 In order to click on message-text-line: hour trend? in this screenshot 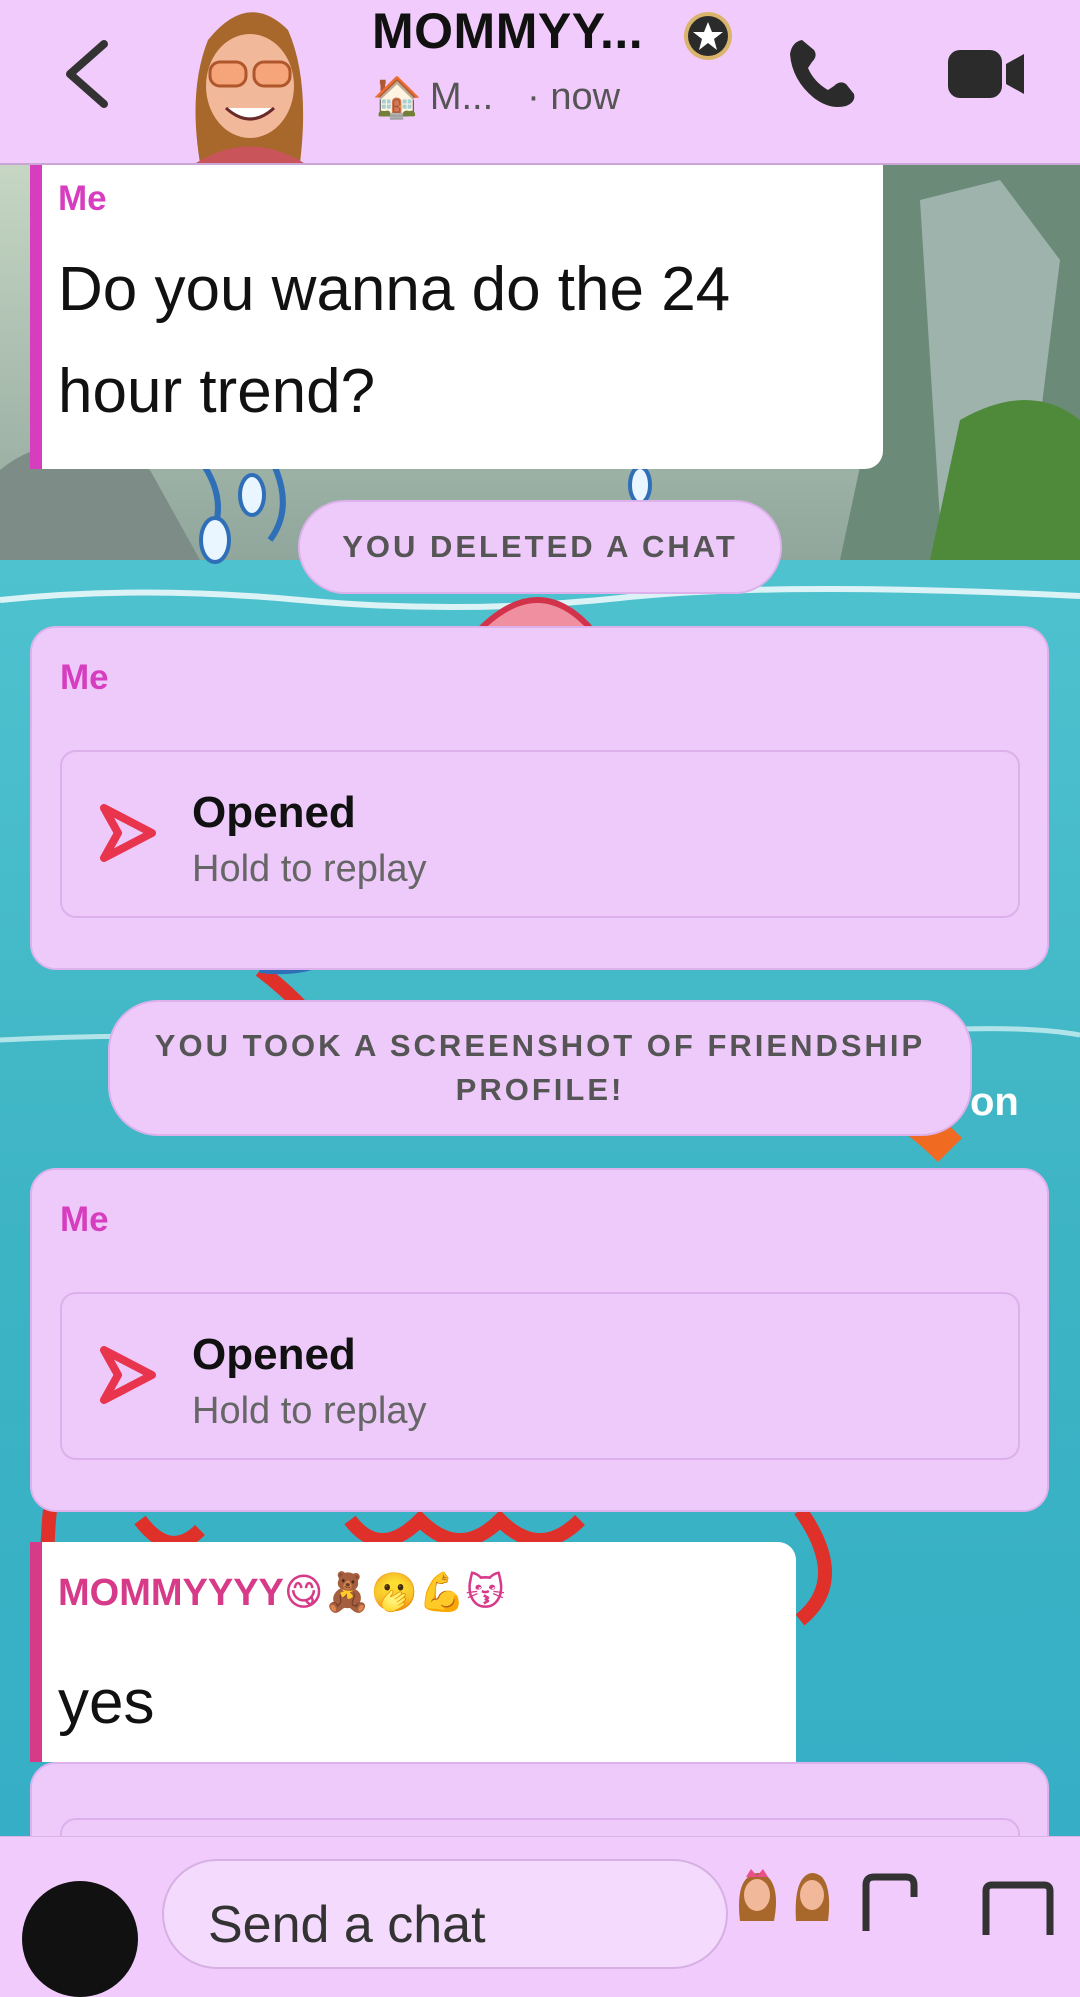, I will do `click(217, 391)`.